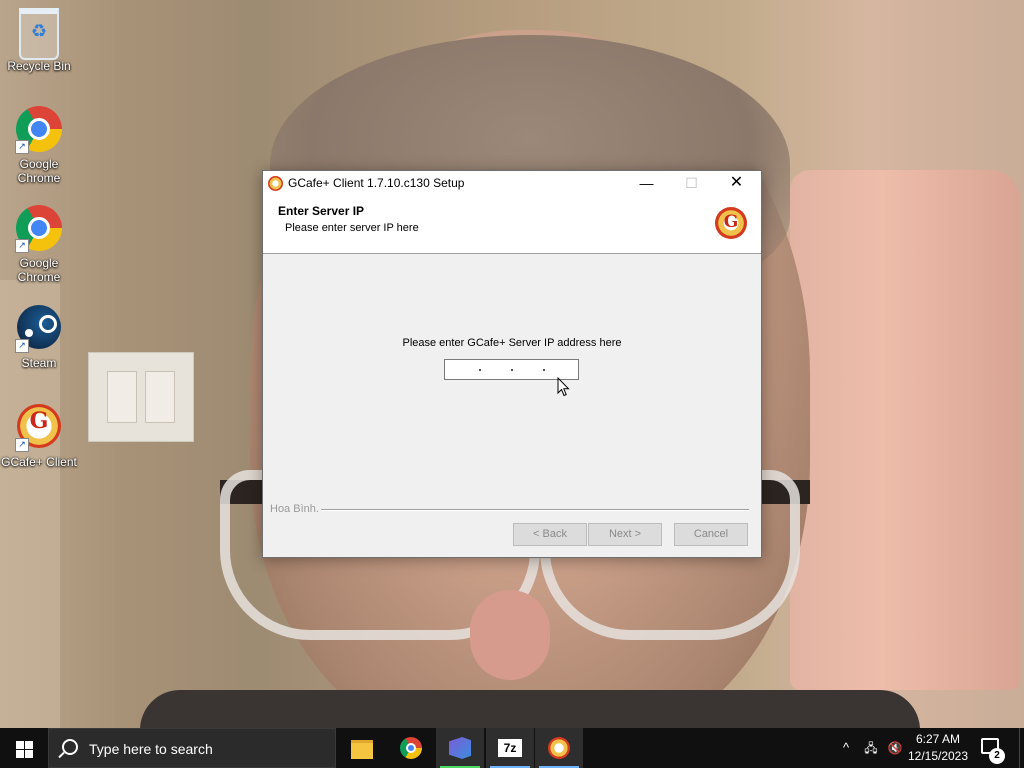 Image resolution: width=1024 pixels, height=768 pixels. What do you see at coordinates (736, 183) in the screenshot?
I see `close-button: ✕` at bounding box center [736, 183].